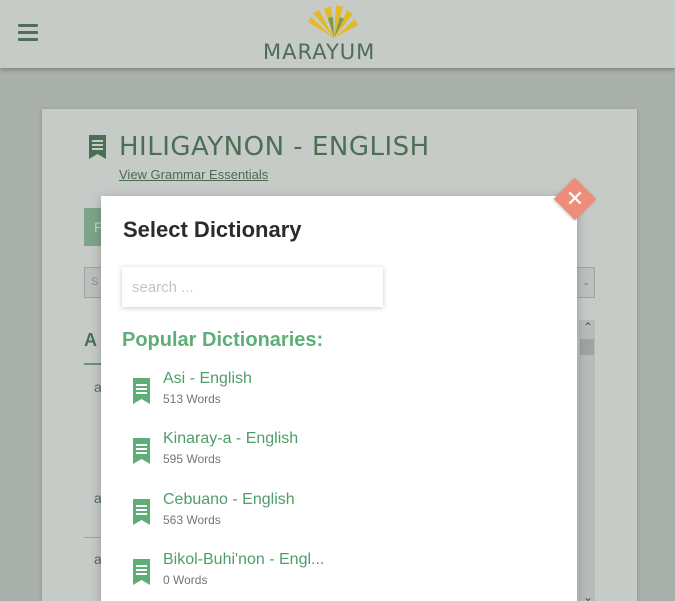 Image resolution: width=675 pixels, height=601 pixels. What do you see at coordinates (192, 459) in the screenshot?
I see `dictionary-word-count: 595 Words` at bounding box center [192, 459].